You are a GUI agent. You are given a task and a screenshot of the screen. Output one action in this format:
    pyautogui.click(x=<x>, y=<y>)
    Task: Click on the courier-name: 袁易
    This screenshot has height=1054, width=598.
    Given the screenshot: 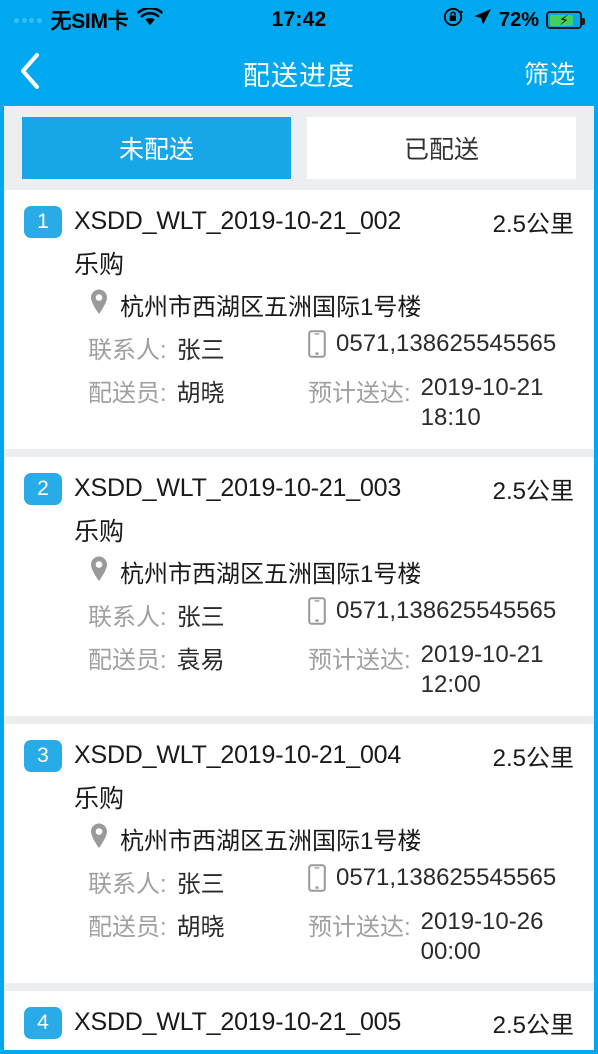 What is the action you would take?
    pyautogui.click(x=200, y=660)
    